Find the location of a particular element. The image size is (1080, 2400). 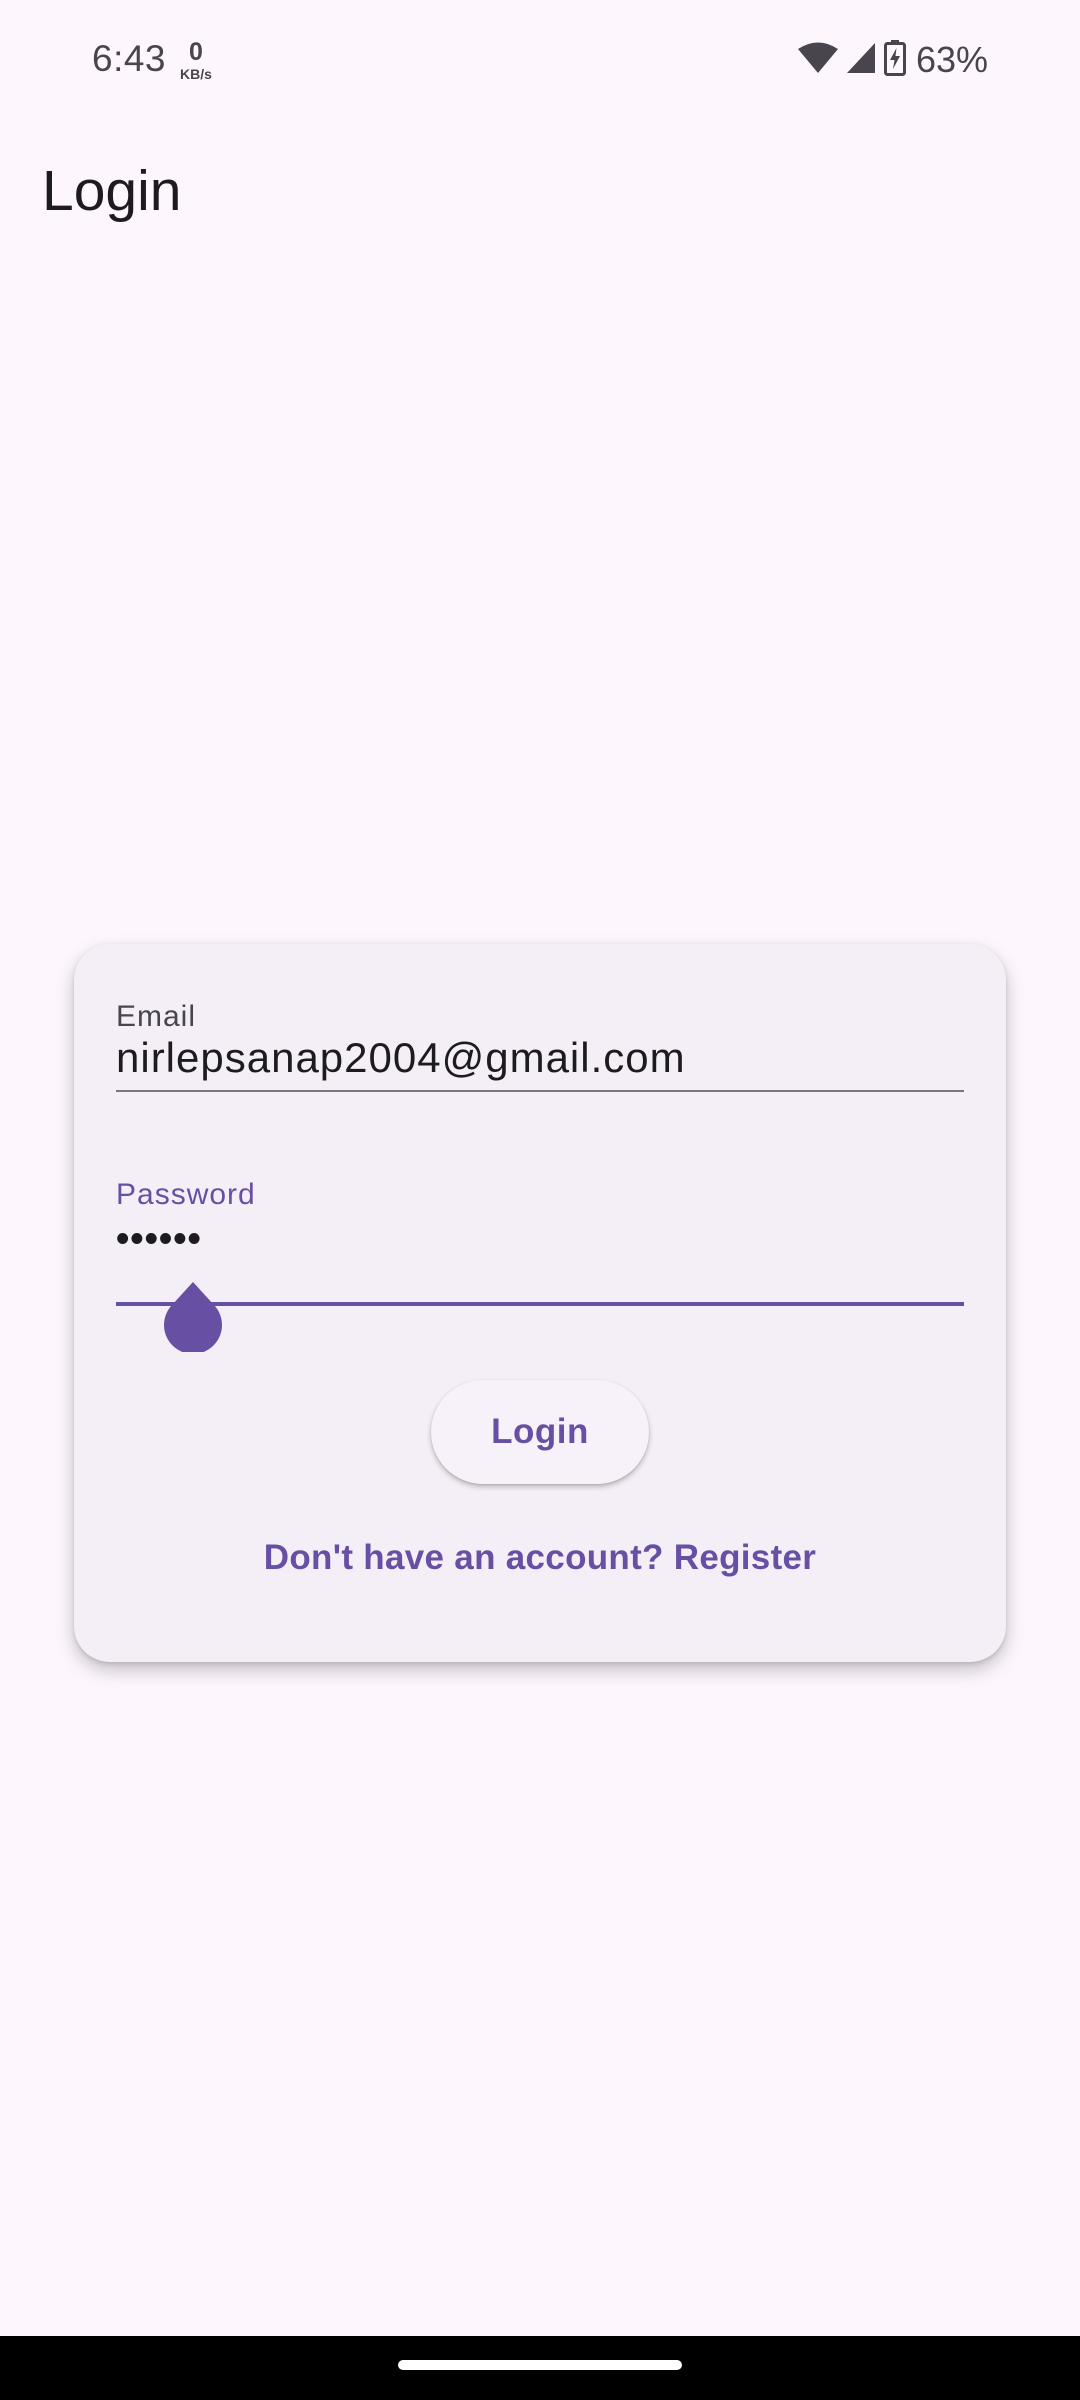

status-time: 6:43 is located at coordinates (129, 58).